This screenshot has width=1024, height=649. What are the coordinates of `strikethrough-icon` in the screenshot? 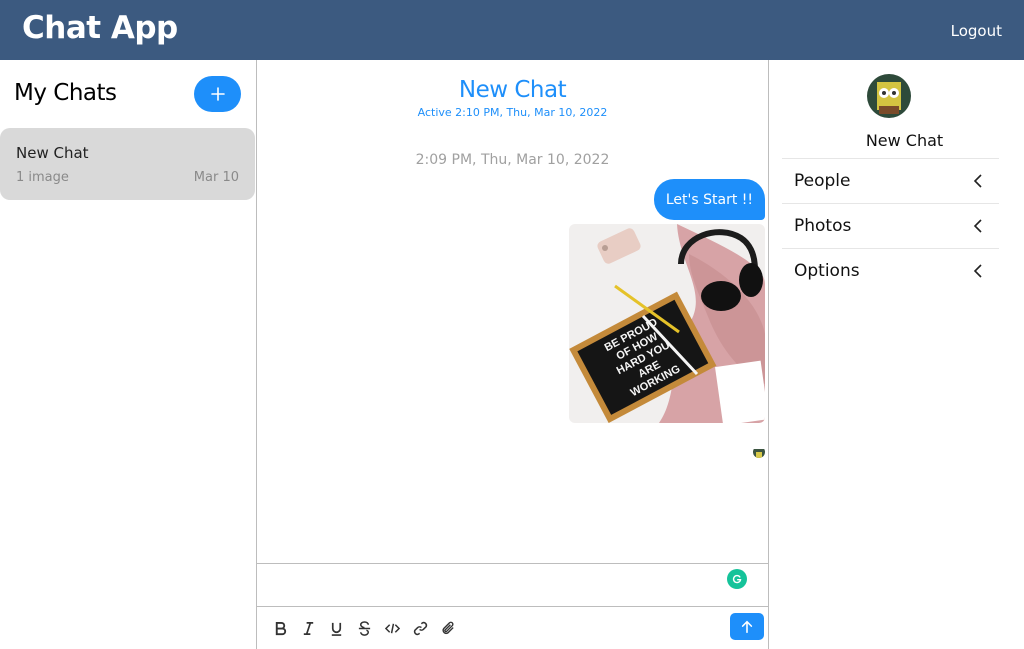 It's located at (364, 628).